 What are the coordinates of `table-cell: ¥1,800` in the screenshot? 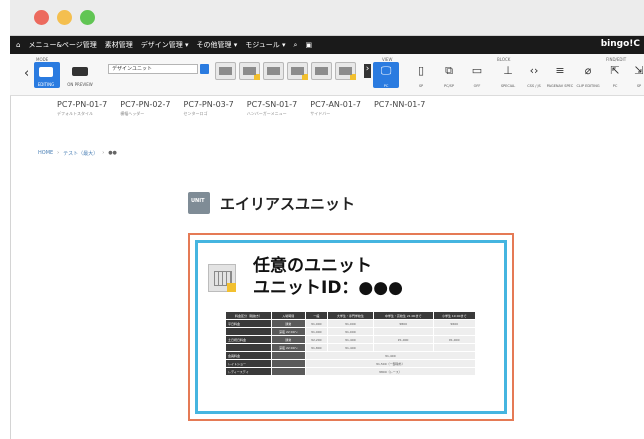 It's located at (316, 347).